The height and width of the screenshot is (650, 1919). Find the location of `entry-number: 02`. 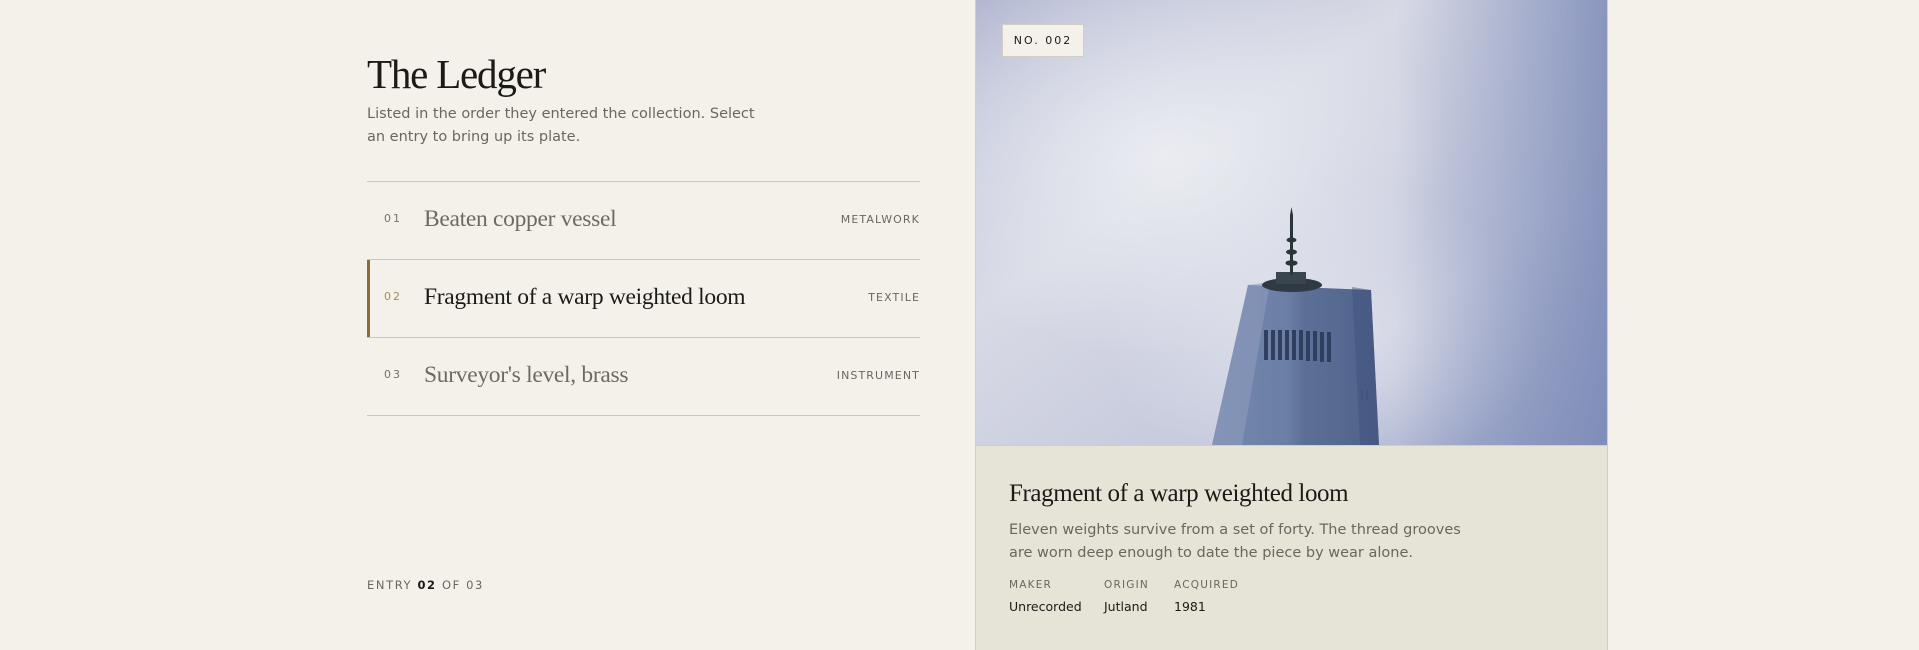

entry-number: 02 is located at coordinates (393, 296).